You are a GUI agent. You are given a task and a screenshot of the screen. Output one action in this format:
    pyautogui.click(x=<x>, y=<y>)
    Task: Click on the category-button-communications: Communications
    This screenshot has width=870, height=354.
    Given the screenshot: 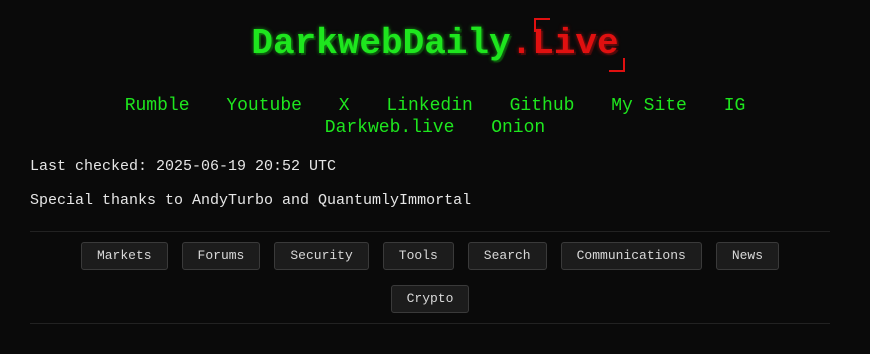 What is the action you would take?
    pyautogui.click(x=631, y=256)
    